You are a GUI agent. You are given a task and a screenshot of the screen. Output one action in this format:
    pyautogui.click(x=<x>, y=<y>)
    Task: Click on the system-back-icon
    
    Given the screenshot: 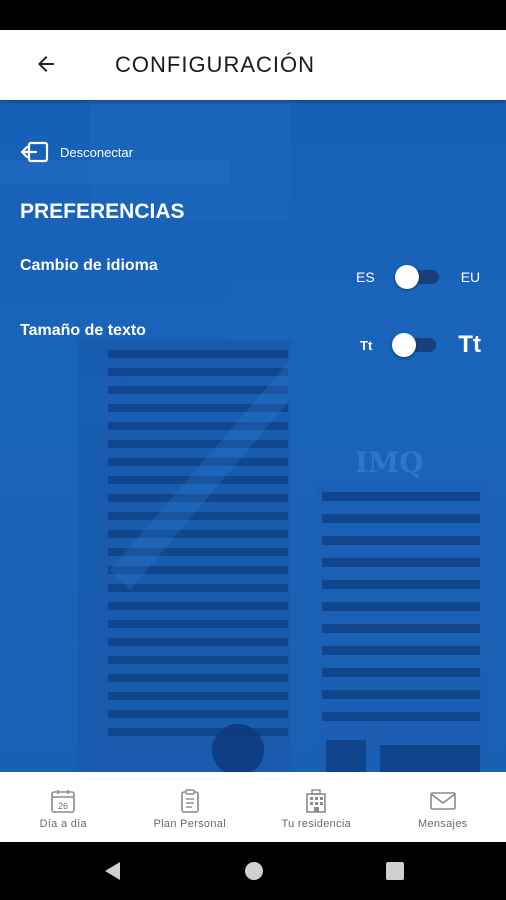 What is the action you would take?
    pyautogui.click(x=113, y=871)
    